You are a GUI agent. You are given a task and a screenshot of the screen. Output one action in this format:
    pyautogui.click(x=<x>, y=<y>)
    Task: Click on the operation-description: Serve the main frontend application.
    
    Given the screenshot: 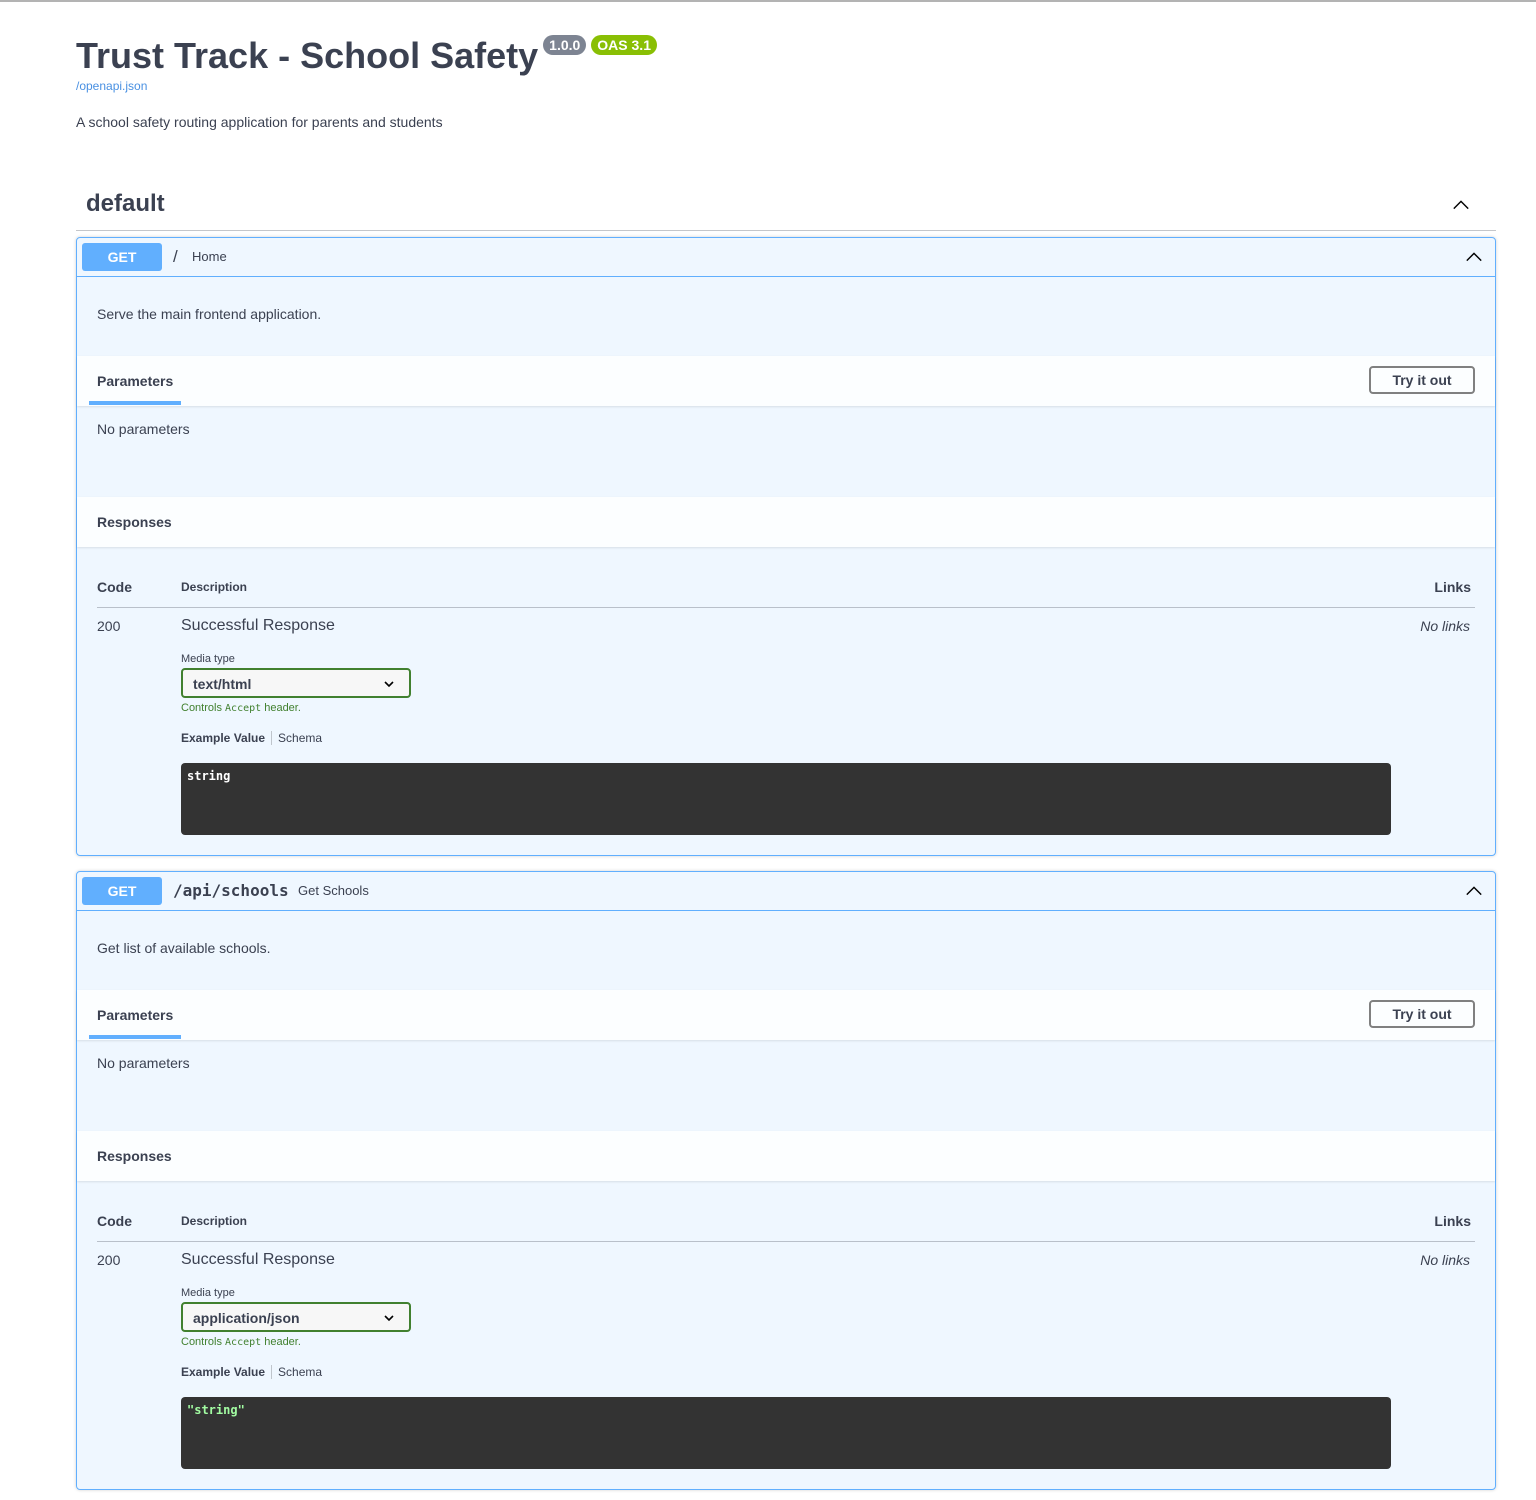 What is the action you would take?
    pyautogui.click(x=209, y=314)
    